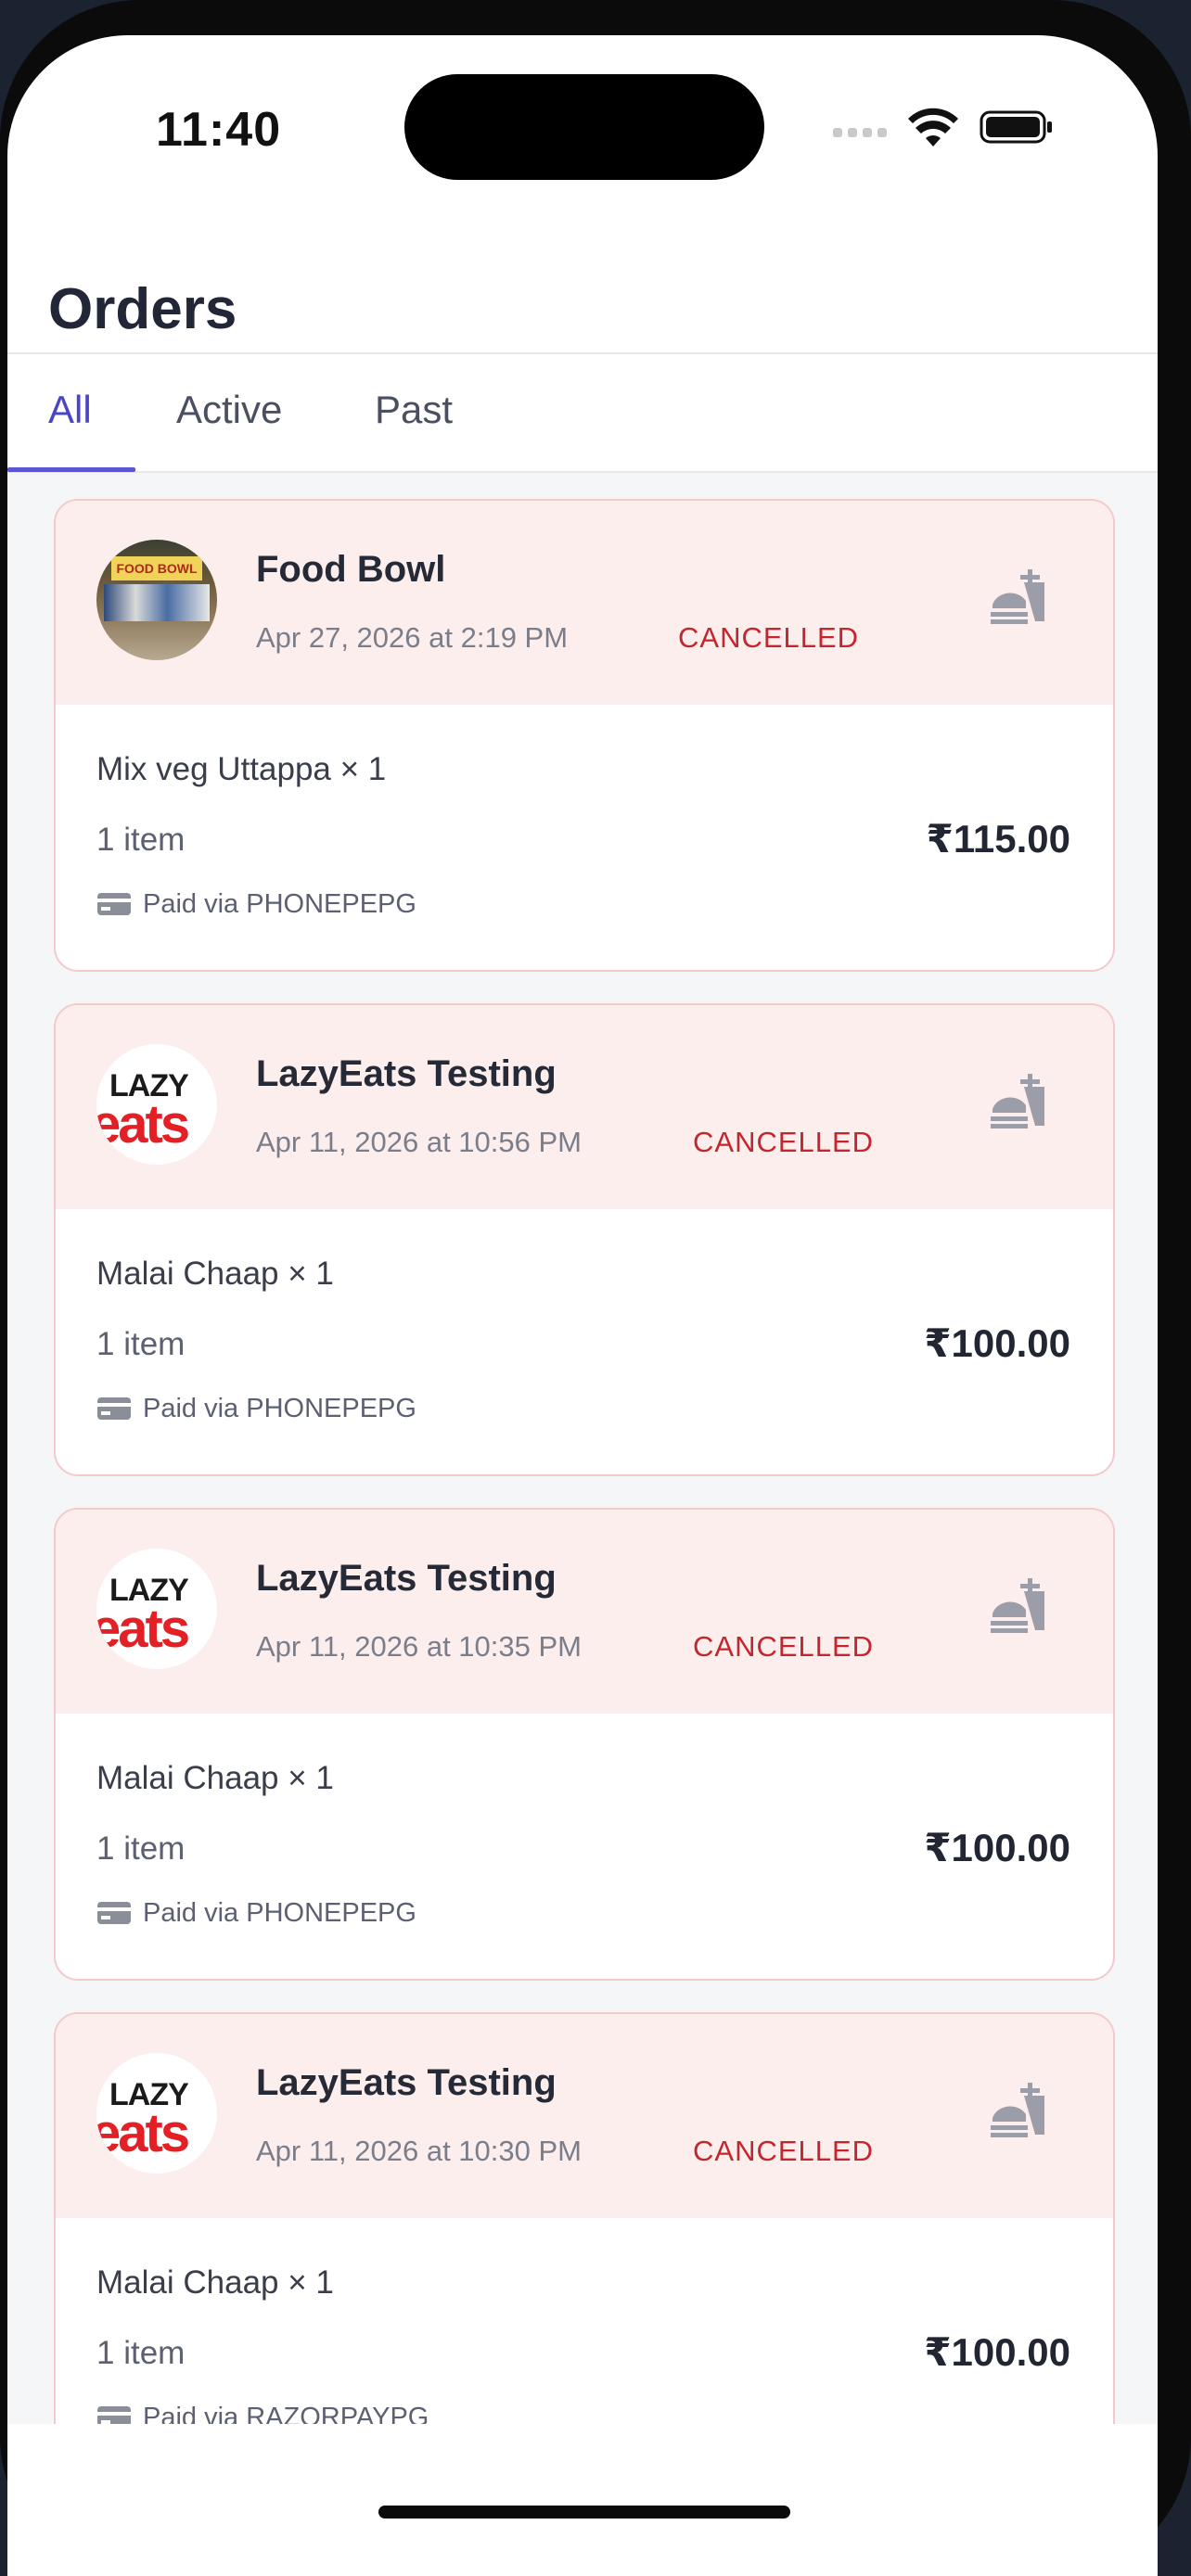  What do you see at coordinates (219, 130) in the screenshot?
I see `status-time: 11:40` at bounding box center [219, 130].